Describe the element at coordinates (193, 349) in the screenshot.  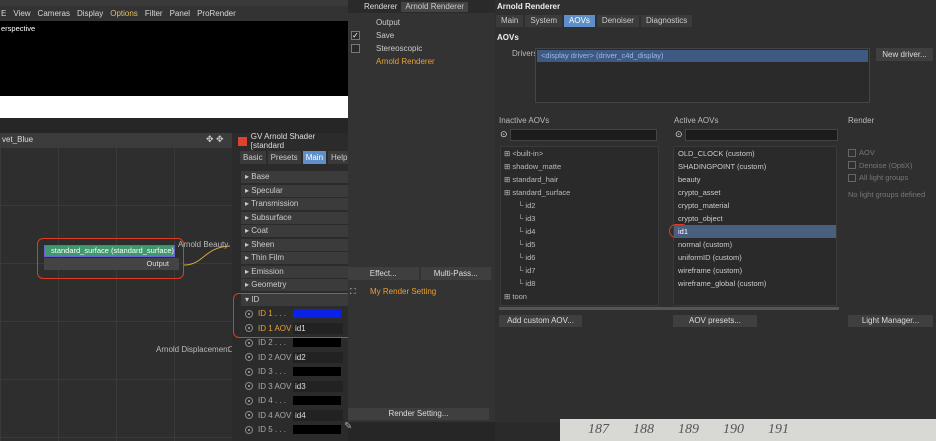
I see `arnold-displacement-port: Arnold Displacement` at that location.